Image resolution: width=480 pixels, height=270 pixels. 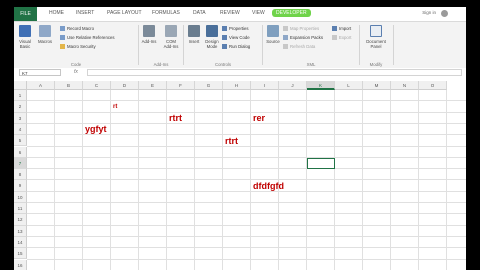 I want to click on tab-data: DATA, so click(x=199, y=13).